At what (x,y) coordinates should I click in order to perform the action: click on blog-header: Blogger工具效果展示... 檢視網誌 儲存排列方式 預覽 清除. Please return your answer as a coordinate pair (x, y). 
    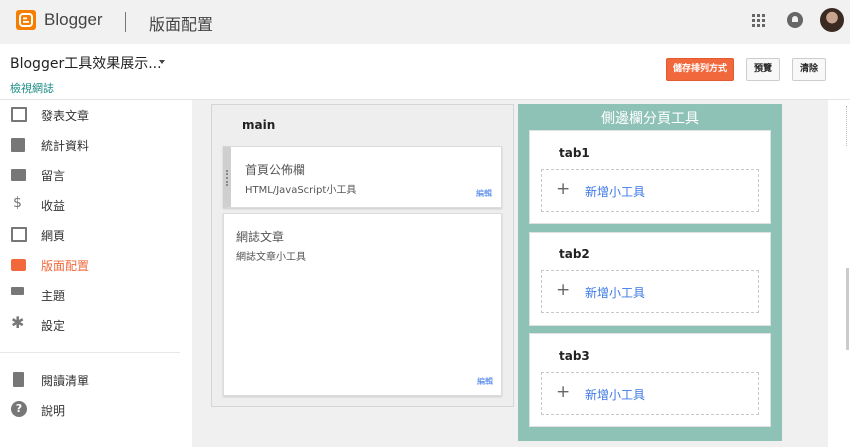
    Looking at the image, I should click on (425, 72).